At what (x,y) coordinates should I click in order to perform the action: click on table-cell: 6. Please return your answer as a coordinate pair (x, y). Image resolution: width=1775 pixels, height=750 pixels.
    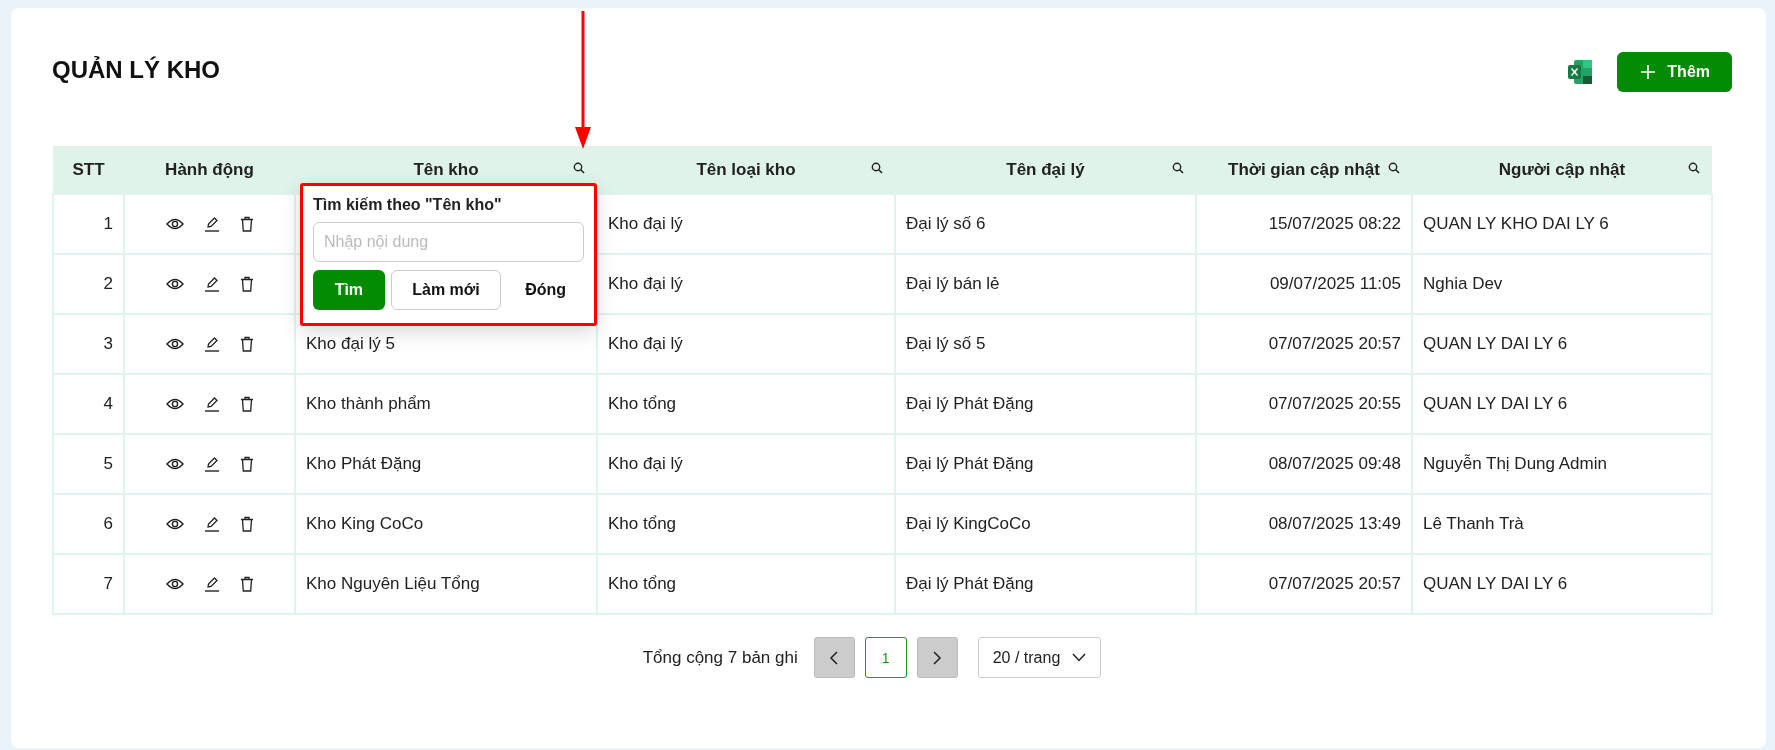
    Looking at the image, I should click on (108, 523).